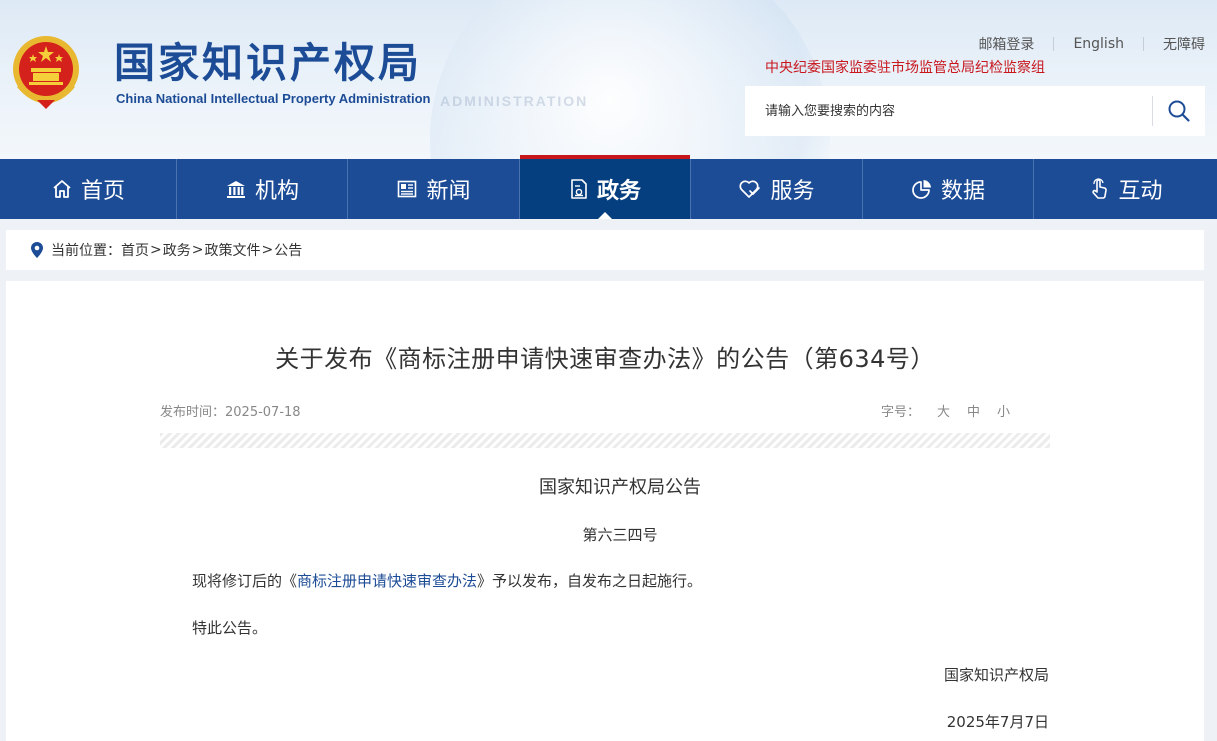 Image resolution: width=1217 pixels, height=741 pixels. I want to click on pointer-hand-icon, so click(1099, 189).